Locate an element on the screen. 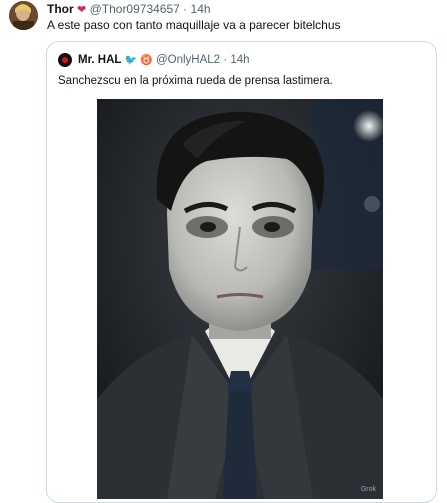 Image resolution: width=447 pixels, height=503 pixels. image-watermark: Grok is located at coordinates (368, 489).